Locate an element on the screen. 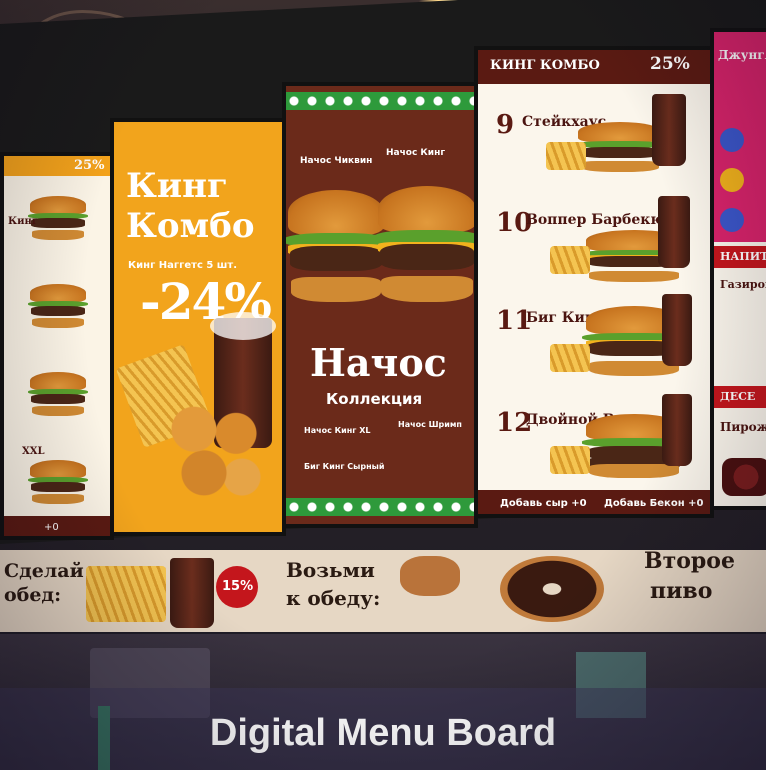 The image size is (766, 770). nuggets-image is located at coordinates (214, 450).